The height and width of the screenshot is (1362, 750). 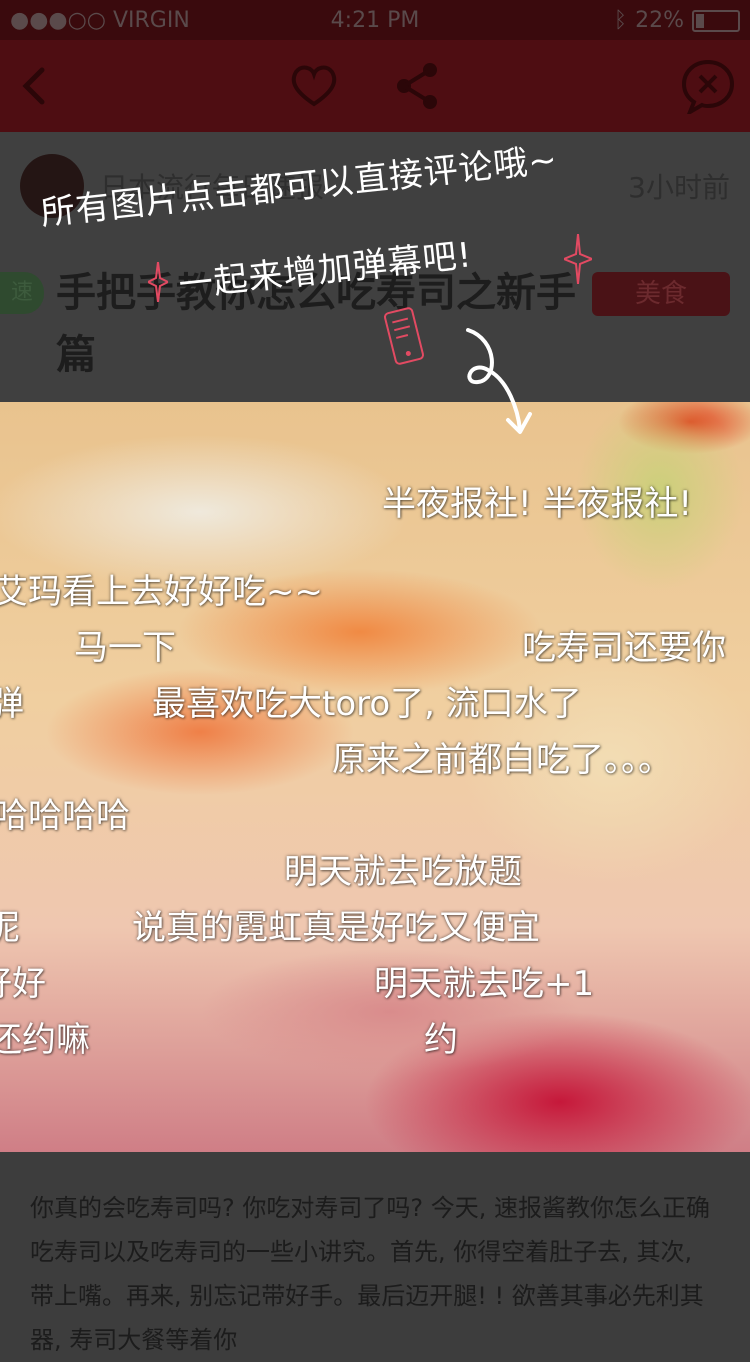 I want to click on danmaku-comment: 哈哈哈哈, so click(x=65, y=816).